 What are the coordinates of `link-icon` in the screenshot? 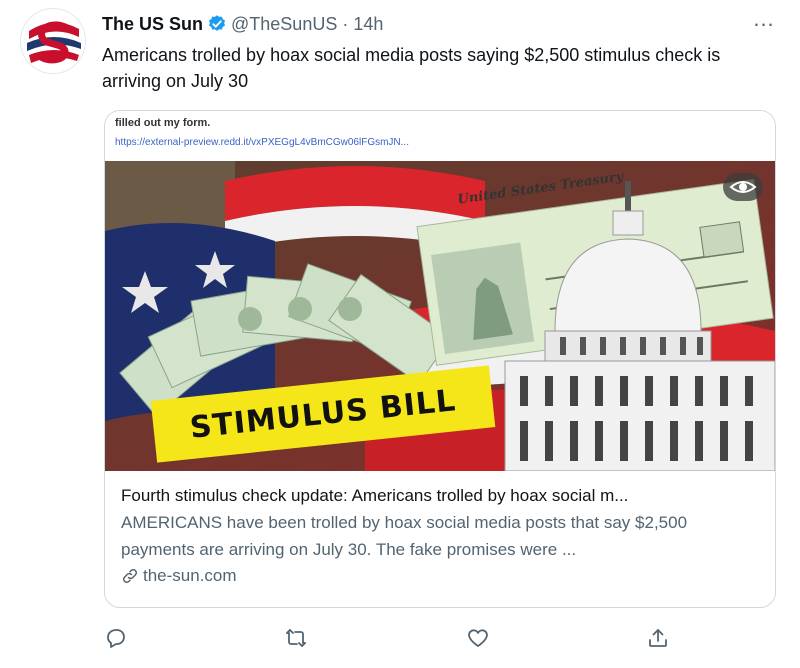 It's located at (130, 576).